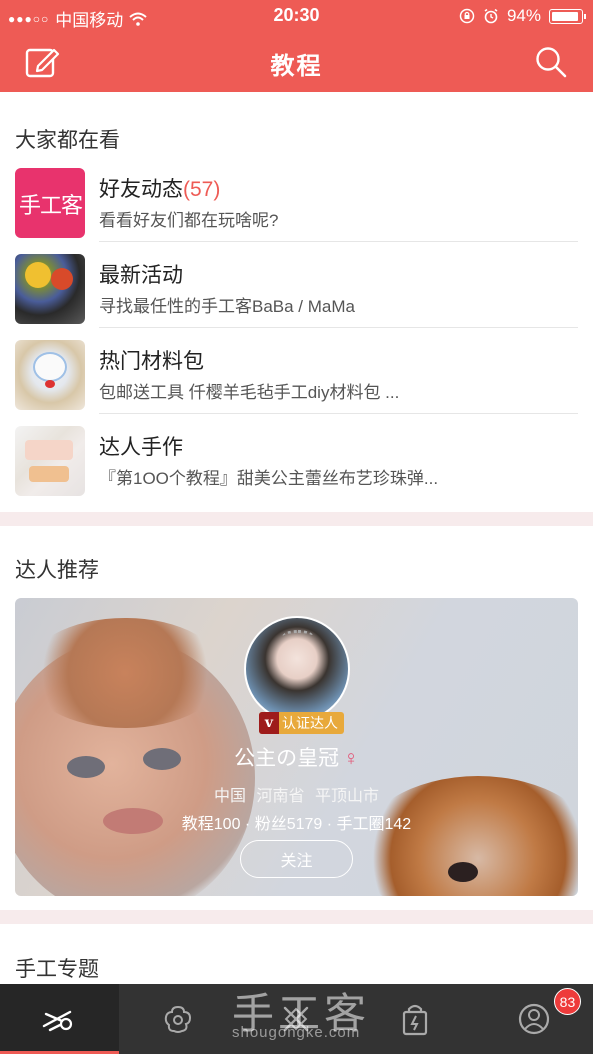  Describe the element at coordinates (269, 723) in the screenshot. I see `verified-icon: v` at that location.